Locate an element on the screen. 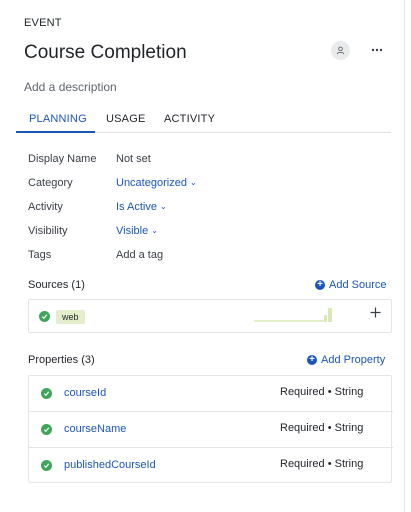 Image resolution: width=411 pixels, height=512 pixels. visibility-label: Visibility is located at coordinates (48, 231).